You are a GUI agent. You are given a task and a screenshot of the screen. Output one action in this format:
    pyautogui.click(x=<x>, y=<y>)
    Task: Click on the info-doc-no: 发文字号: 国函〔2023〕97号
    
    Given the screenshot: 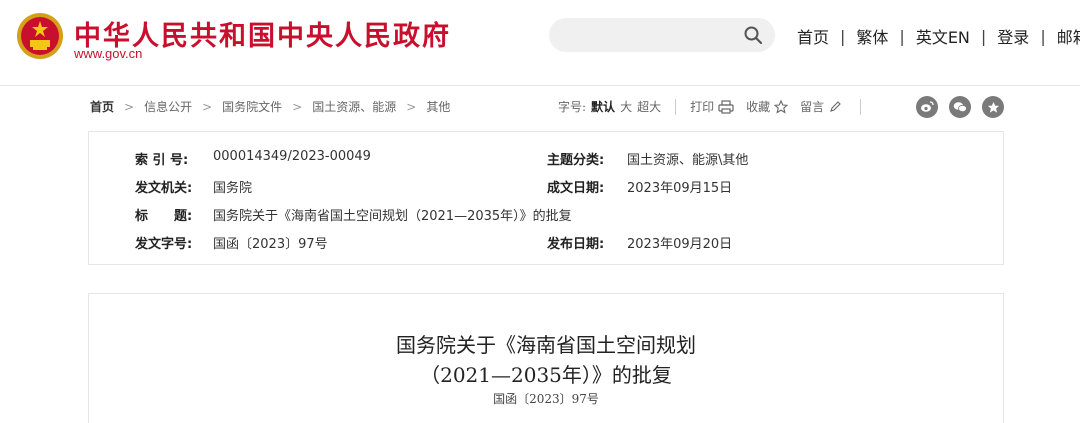 What is the action you would take?
    pyautogui.click(x=231, y=242)
    